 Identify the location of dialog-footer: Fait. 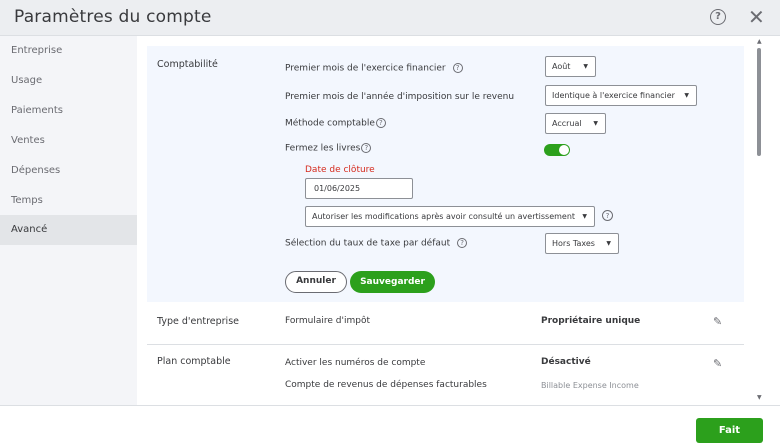
(390, 426).